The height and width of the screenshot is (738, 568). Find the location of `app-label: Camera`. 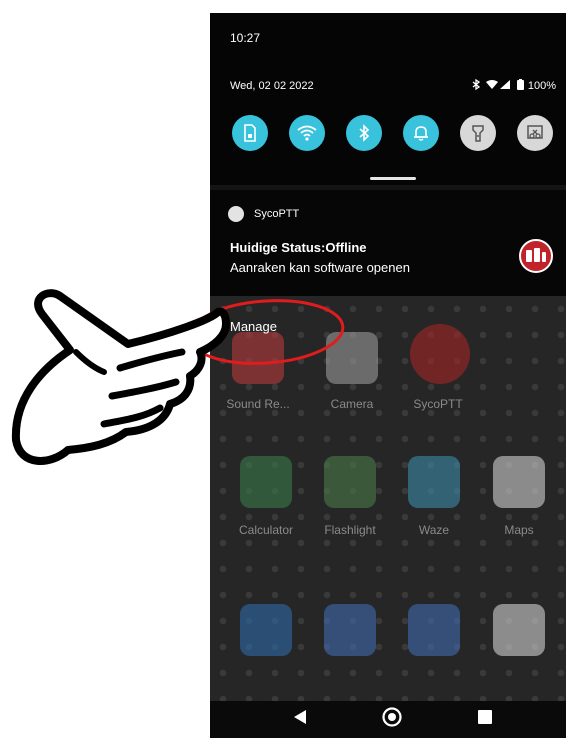

app-label: Camera is located at coordinates (352, 404).